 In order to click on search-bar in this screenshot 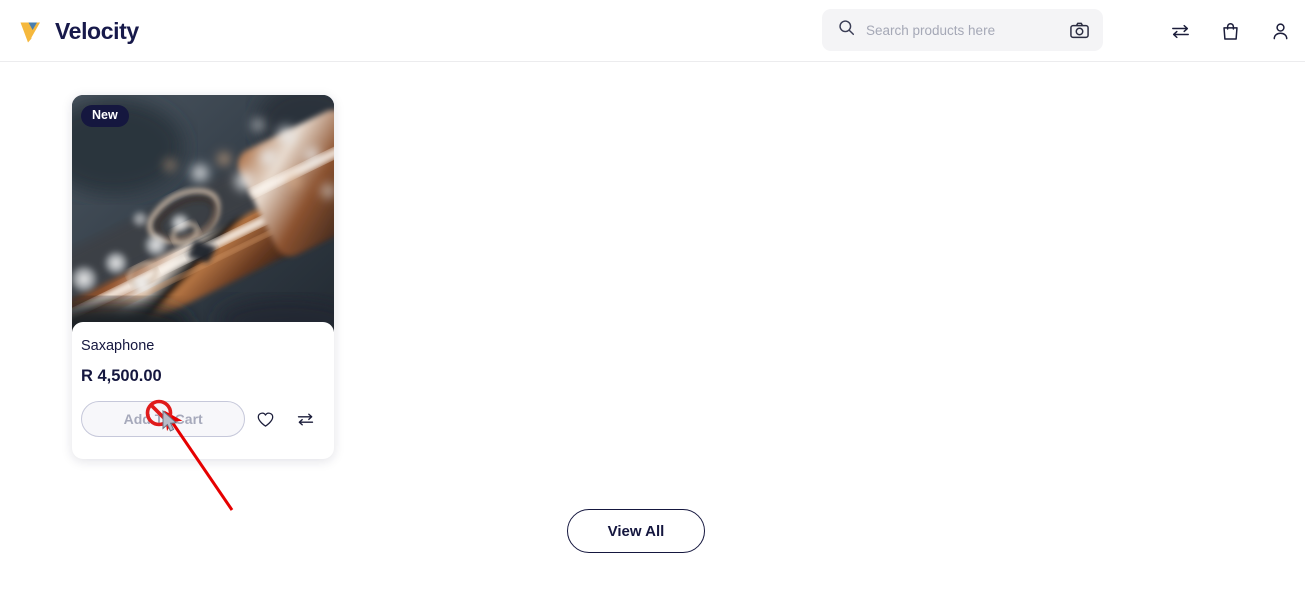, I will do `click(962, 30)`.